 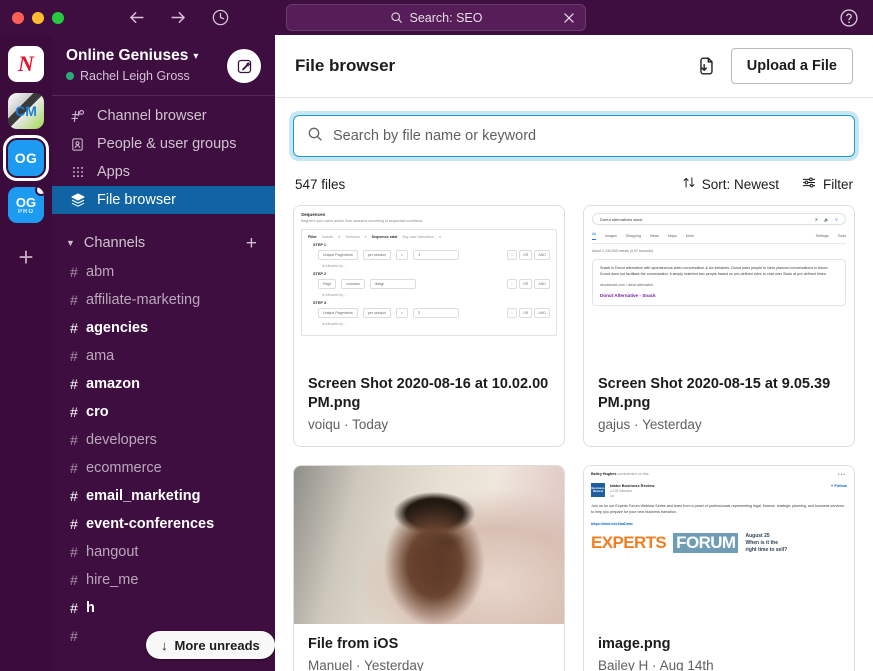 What do you see at coordinates (113, 384) in the screenshot?
I see `channel-name: amazon` at bounding box center [113, 384].